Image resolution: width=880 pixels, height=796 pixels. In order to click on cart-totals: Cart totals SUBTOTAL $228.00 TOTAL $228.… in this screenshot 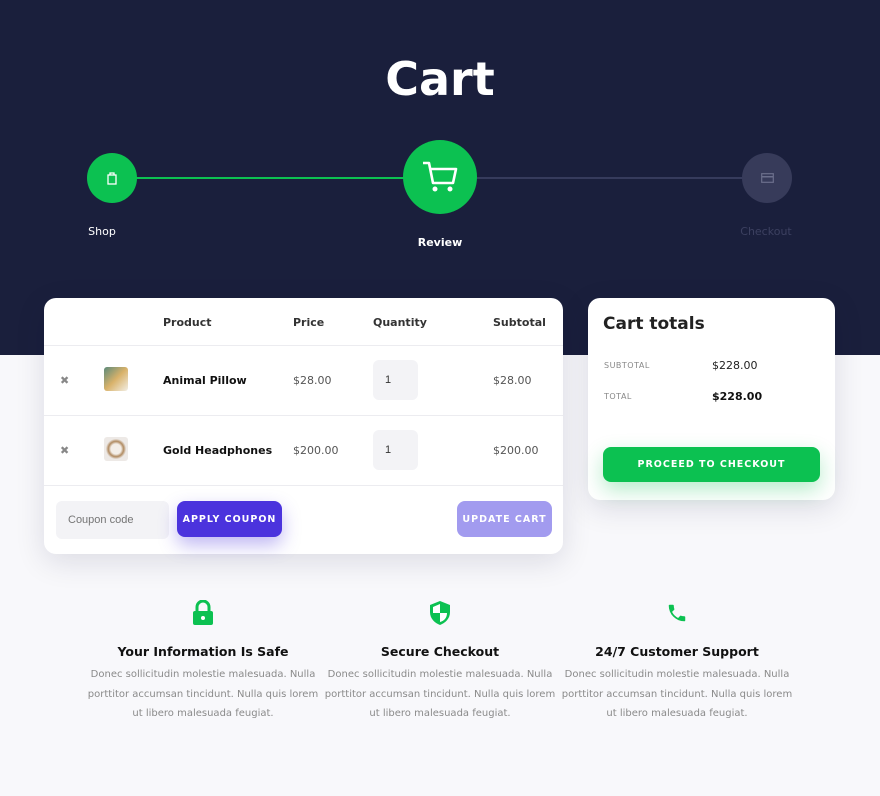, I will do `click(711, 399)`.